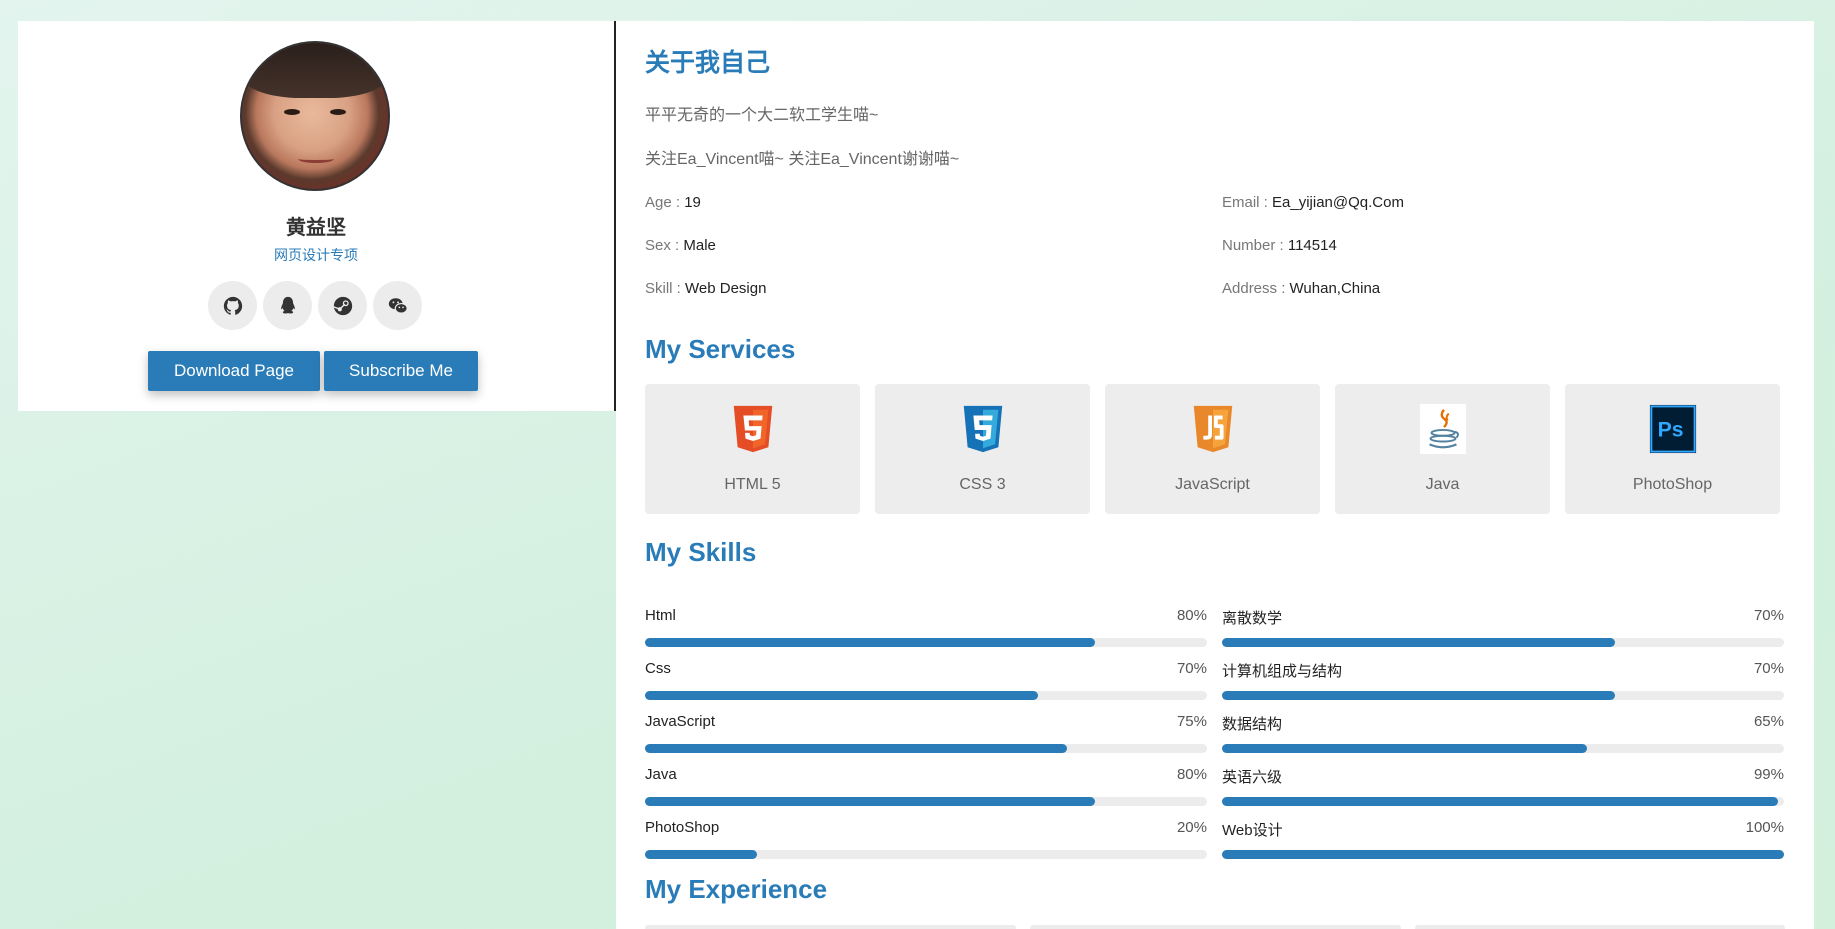 The width and height of the screenshot is (1835, 929). I want to click on experience-title: My Experience, so click(736, 889).